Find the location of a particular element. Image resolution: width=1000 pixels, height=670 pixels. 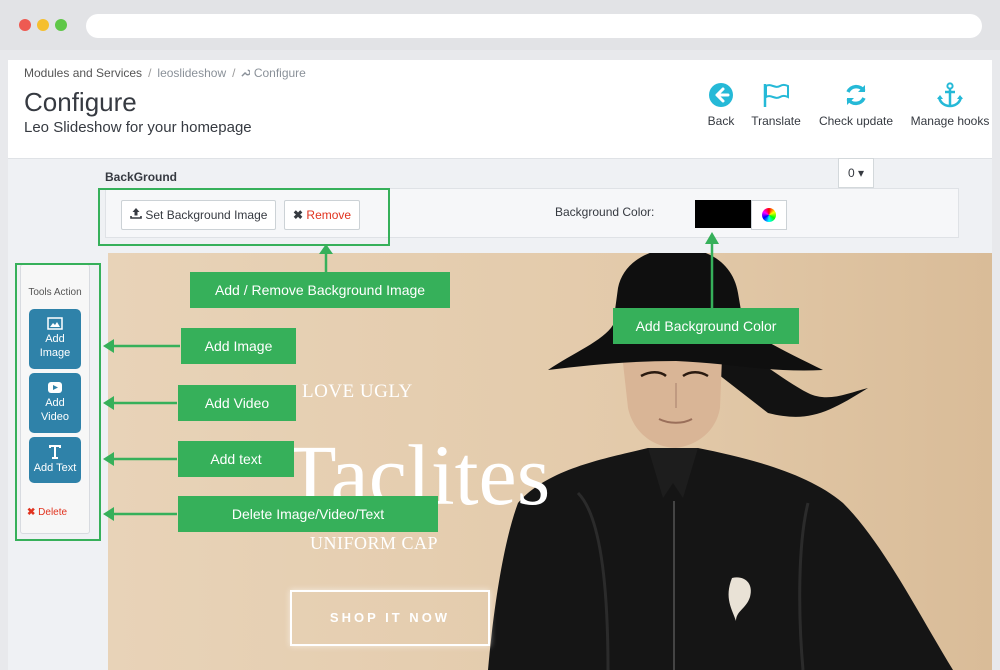

callout-add-text: Add text is located at coordinates (236, 459).